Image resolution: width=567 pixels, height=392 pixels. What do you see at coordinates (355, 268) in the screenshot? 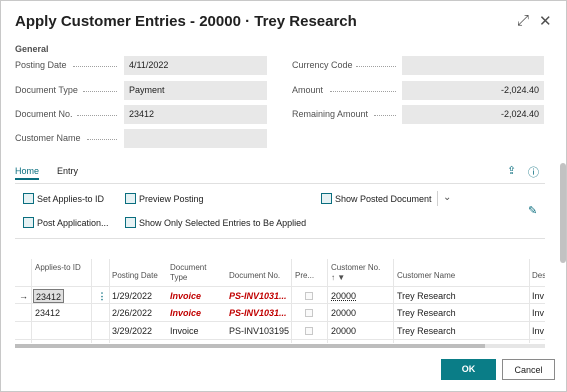
I see `col-customer-no: Customer No.` at bounding box center [355, 268].